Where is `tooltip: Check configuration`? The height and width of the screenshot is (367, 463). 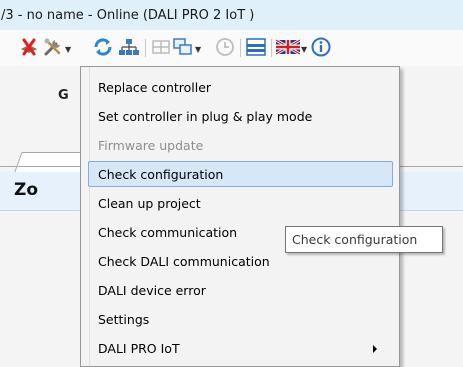
tooltip: Check configuration is located at coordinates (364, 239).